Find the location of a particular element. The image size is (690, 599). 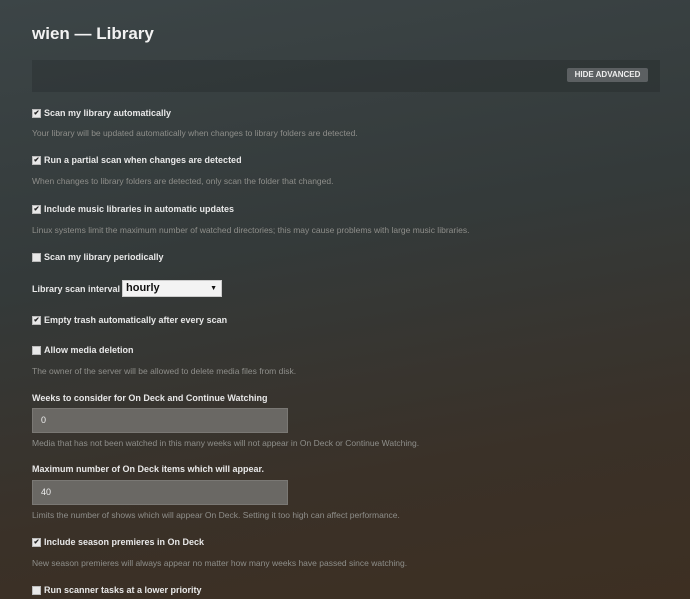

label: Allow media deletion is located at coordinates (89, 350).